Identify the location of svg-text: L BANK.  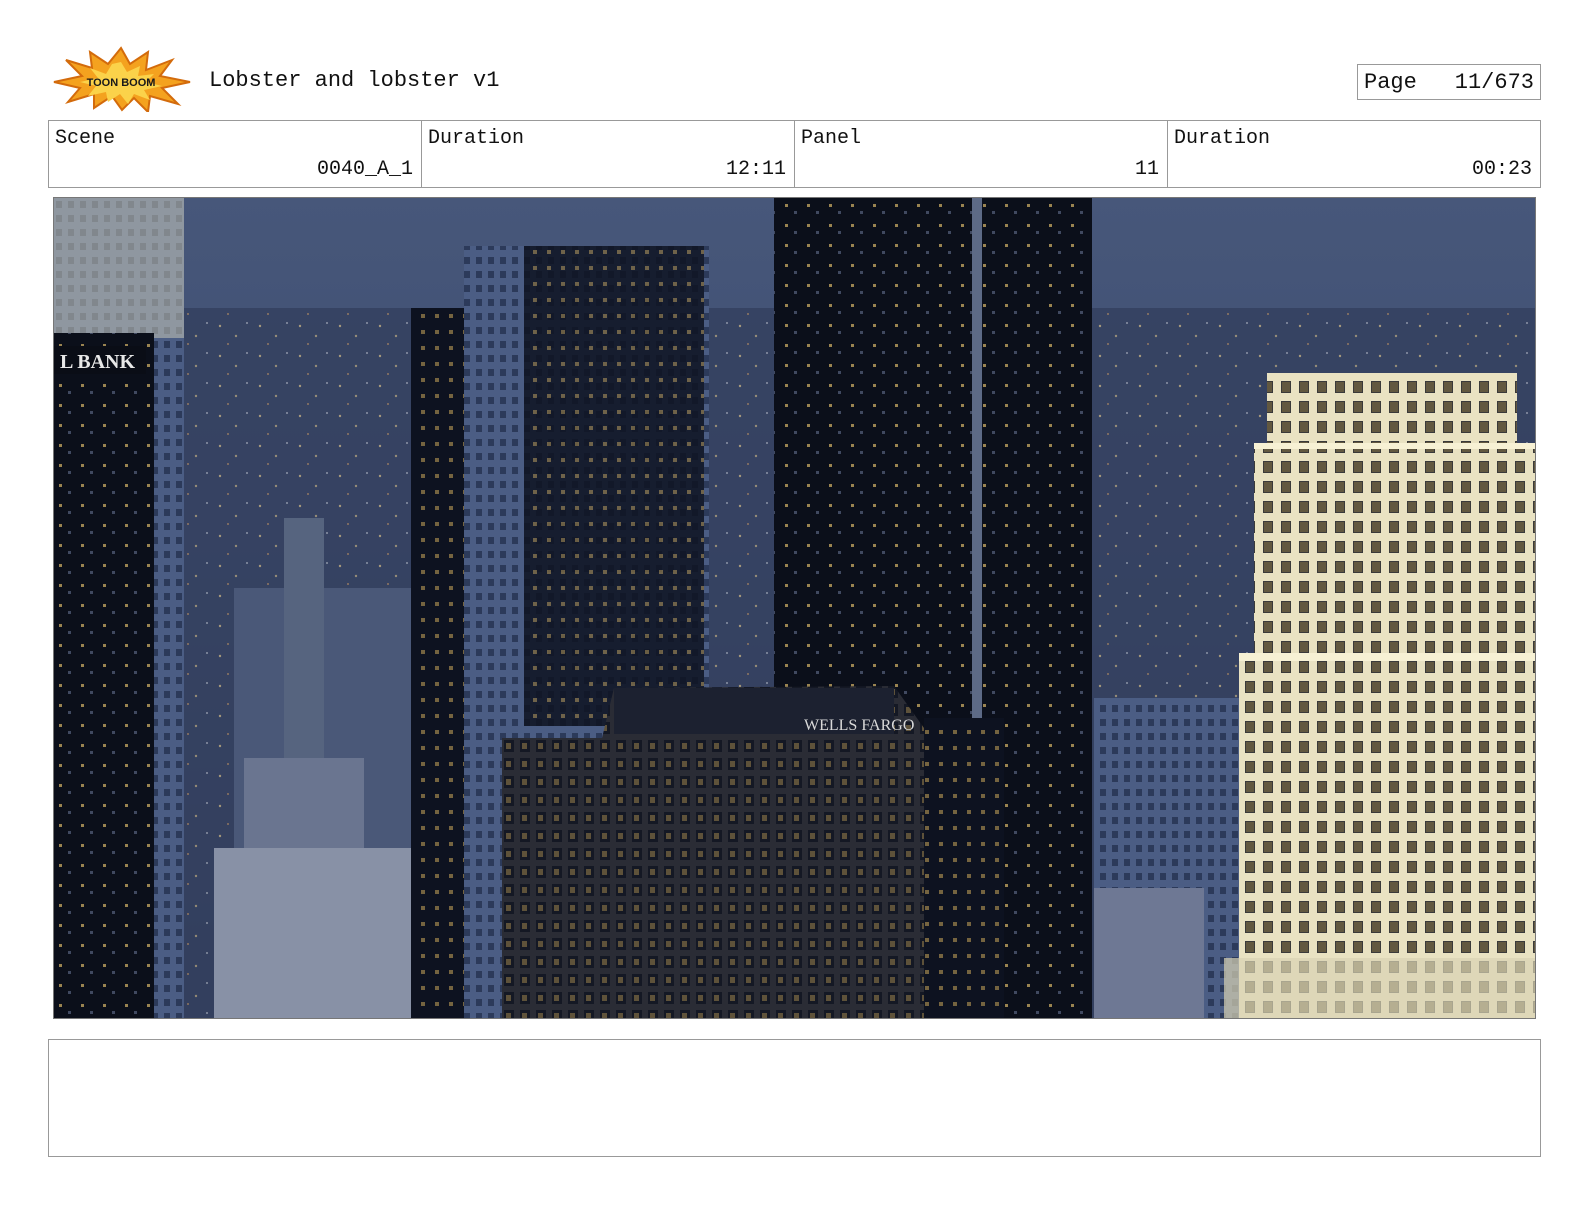
(97, 362).